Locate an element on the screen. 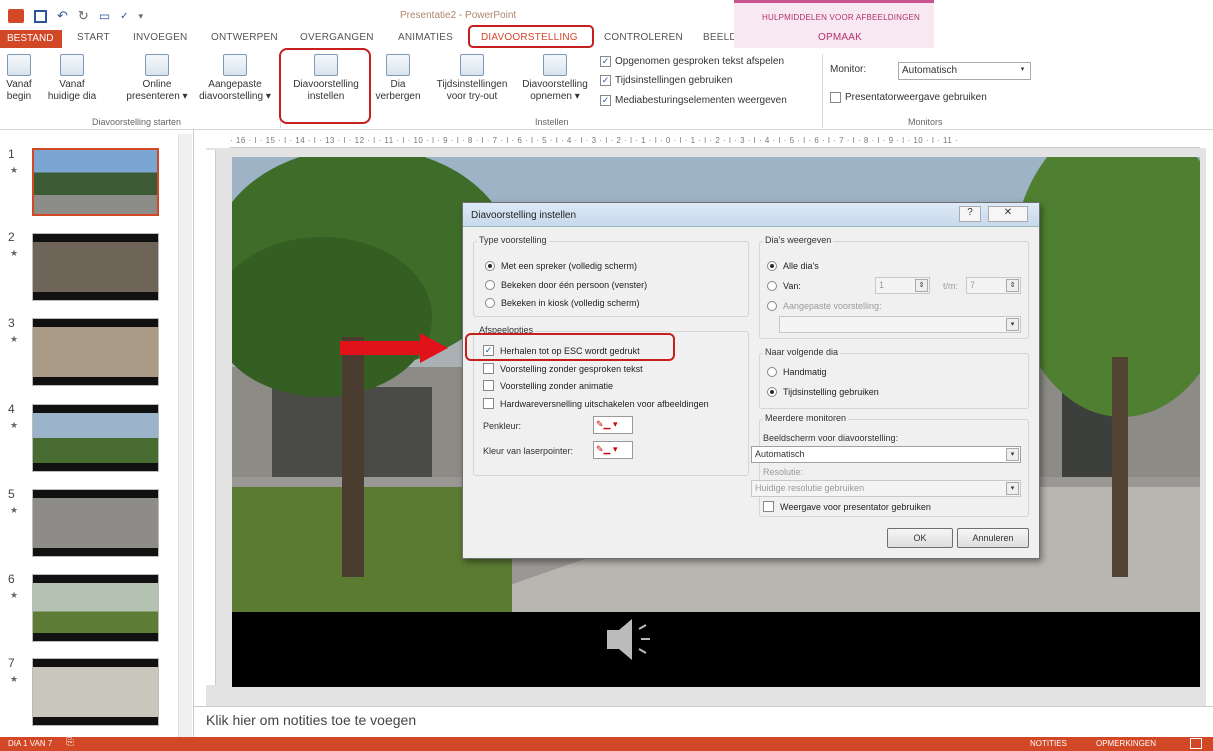 Image resolution: width=1213 pixels, height=751 pixels. radio-presenter: Met een spreker (volledig scherm) is located at coordinates (561, 266).